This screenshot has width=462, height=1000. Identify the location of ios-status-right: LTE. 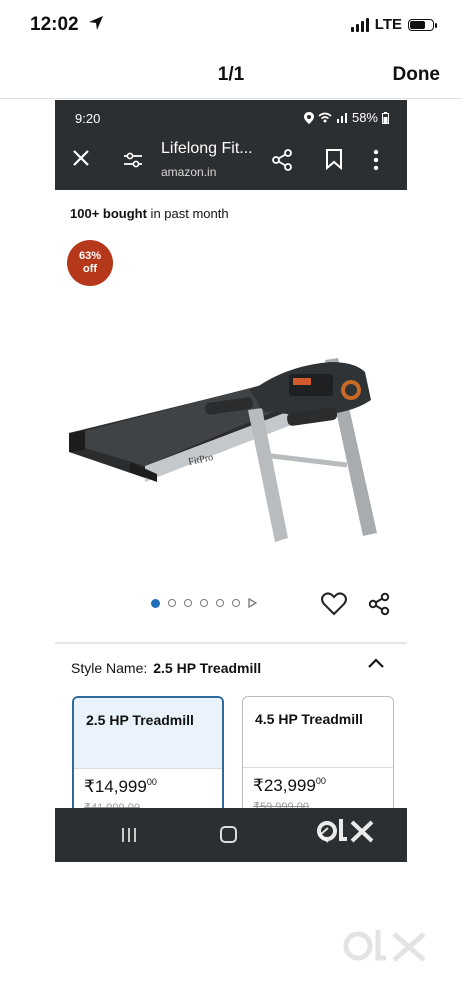
(393, 24).